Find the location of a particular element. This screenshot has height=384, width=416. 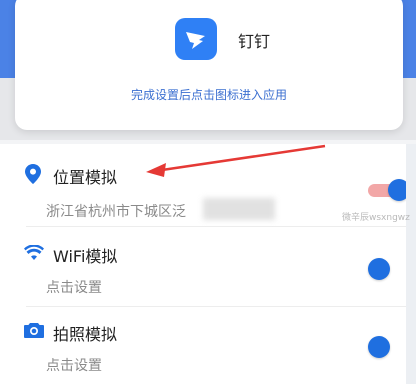

annotation-arrow-icon is located at coordinates (236, 160).